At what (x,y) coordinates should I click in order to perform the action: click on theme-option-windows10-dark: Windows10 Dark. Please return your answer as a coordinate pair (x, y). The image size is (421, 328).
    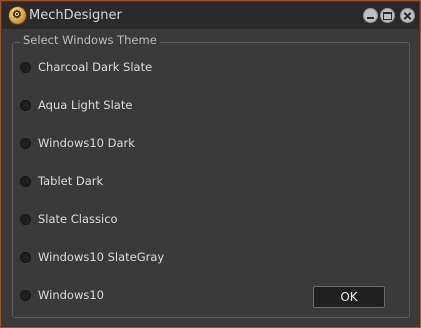
    Looking at the image, I should click on (77, 143).